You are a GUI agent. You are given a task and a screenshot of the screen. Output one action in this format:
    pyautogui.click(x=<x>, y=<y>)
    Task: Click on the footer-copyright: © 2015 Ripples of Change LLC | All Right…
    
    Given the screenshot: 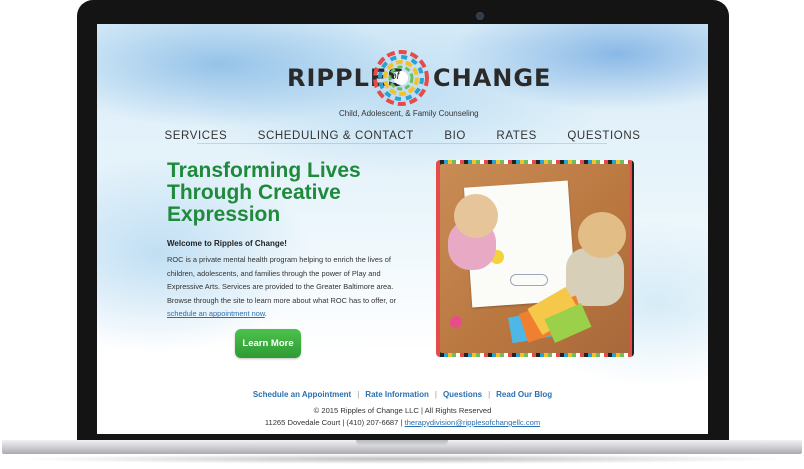 What is the action you would take?
    pyautogui.click(x=402, y=410)
    